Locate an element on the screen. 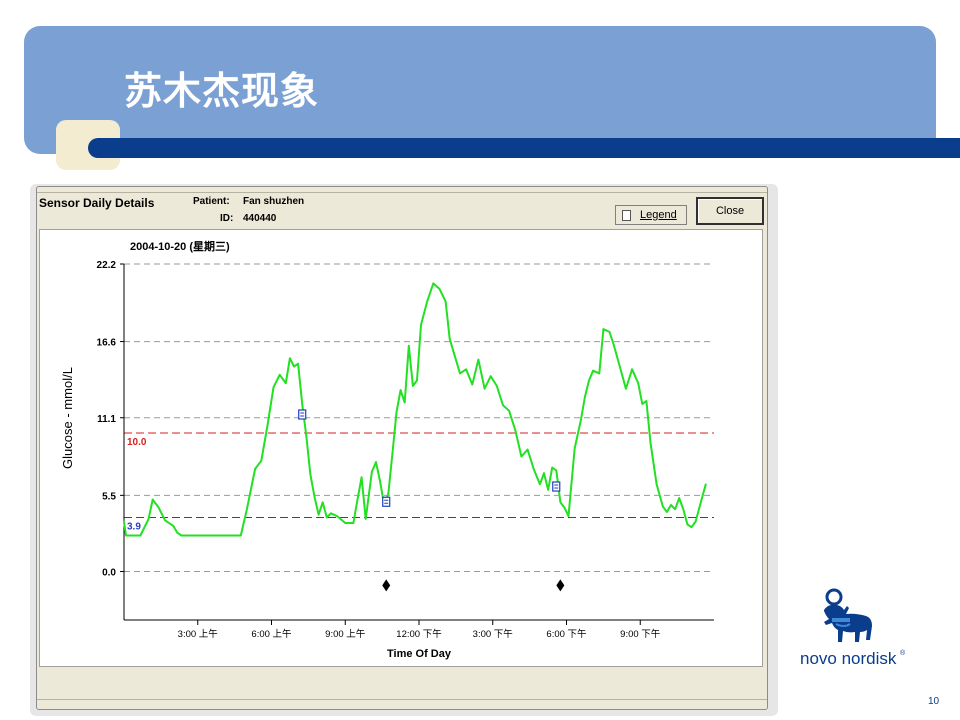  y-axis-title: Glucose - mmol/L is located at coordinates (67, 418).